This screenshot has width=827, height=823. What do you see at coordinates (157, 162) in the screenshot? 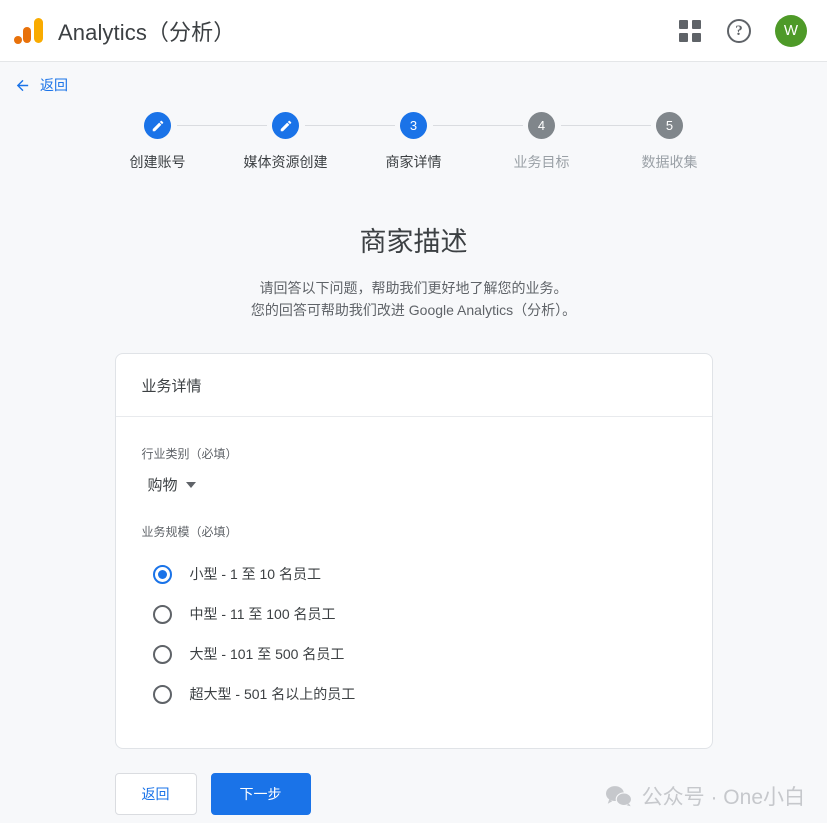
I see `stepper-label-1: 创建账号` at bounding box center [157, 162].